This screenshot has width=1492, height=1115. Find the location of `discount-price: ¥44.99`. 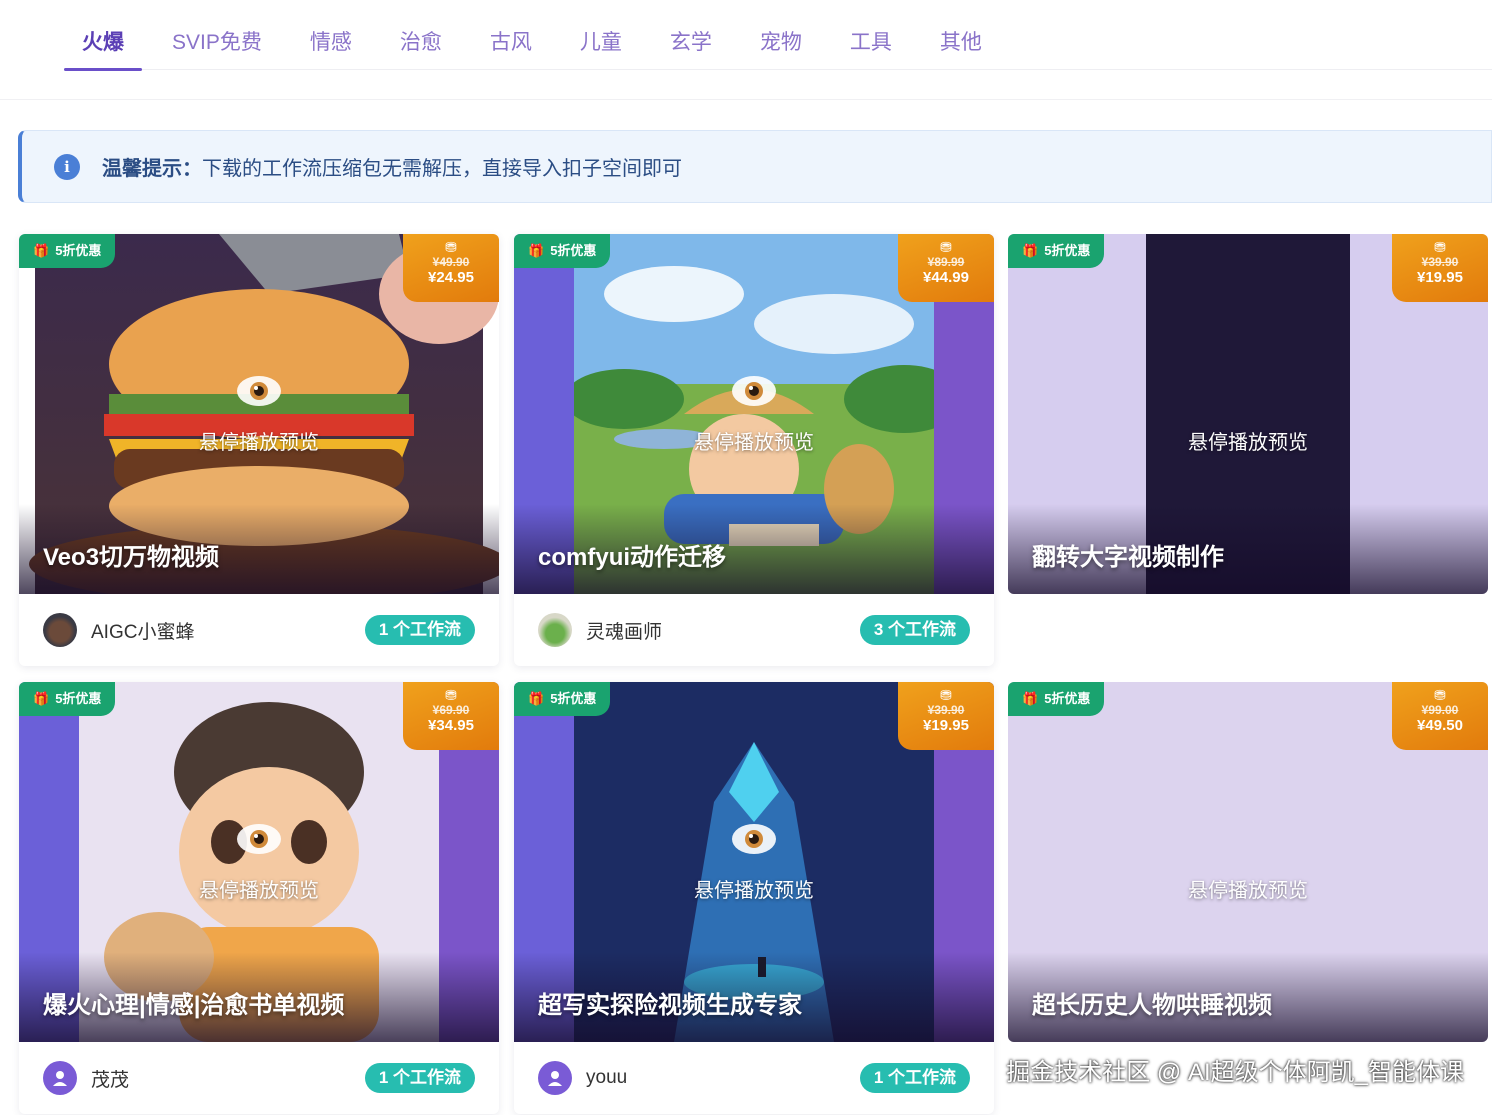

discount-price: ¥44.99 is located at coordinates (946, 277).